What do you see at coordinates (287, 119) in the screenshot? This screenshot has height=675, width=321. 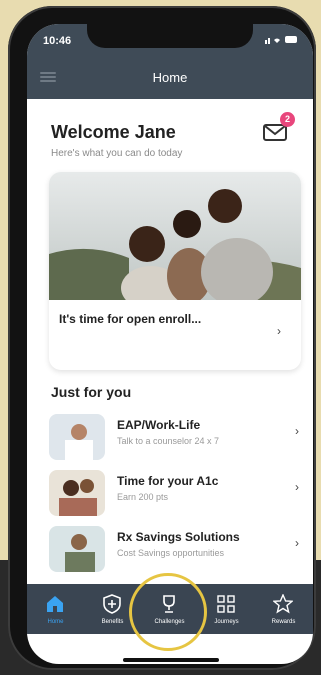 I see `notification-badge: 2` at bounding box center [287, 119].